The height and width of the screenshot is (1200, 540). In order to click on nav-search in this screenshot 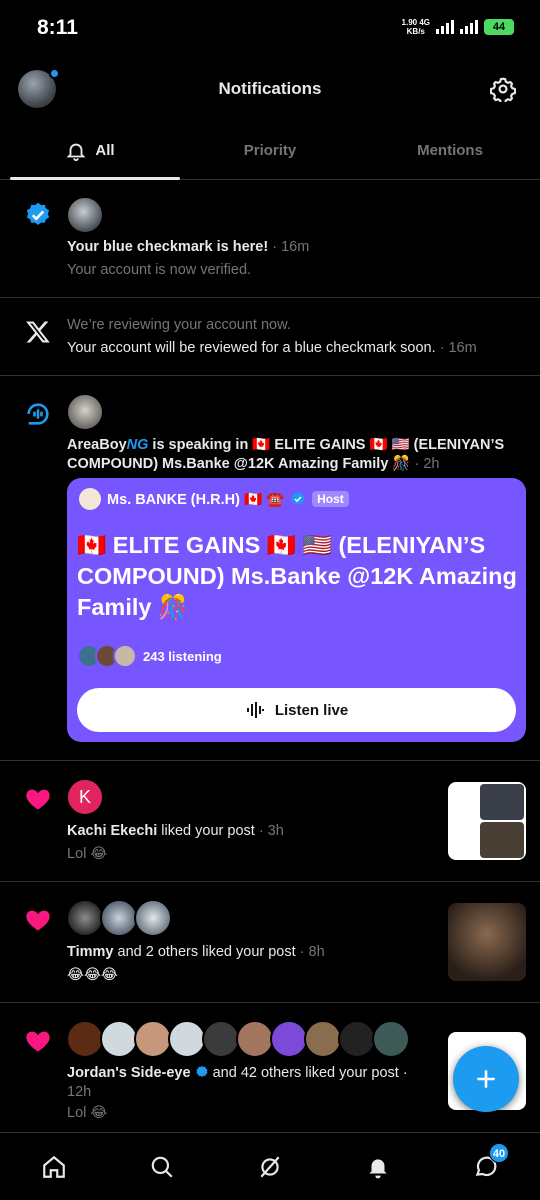, I will do `click(162, 1166)`.